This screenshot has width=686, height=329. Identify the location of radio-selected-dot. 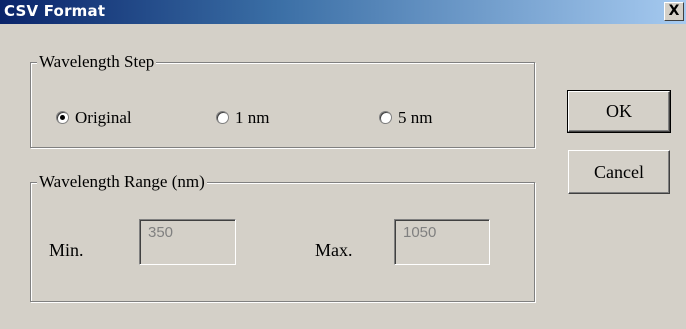
(62, 117).